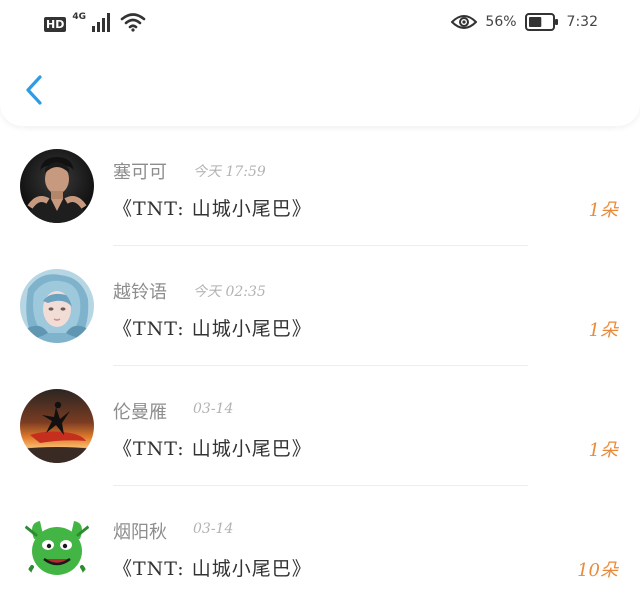  I want to click on status-right: 56% 7:32, so click(524, 22).